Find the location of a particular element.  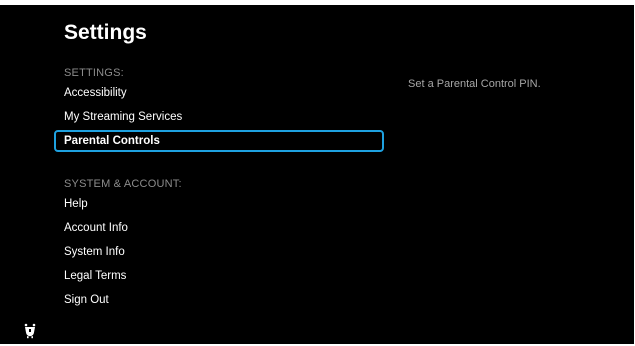

menu-item-legal-terms: Legal Terms is located at coordinates (219, 276).